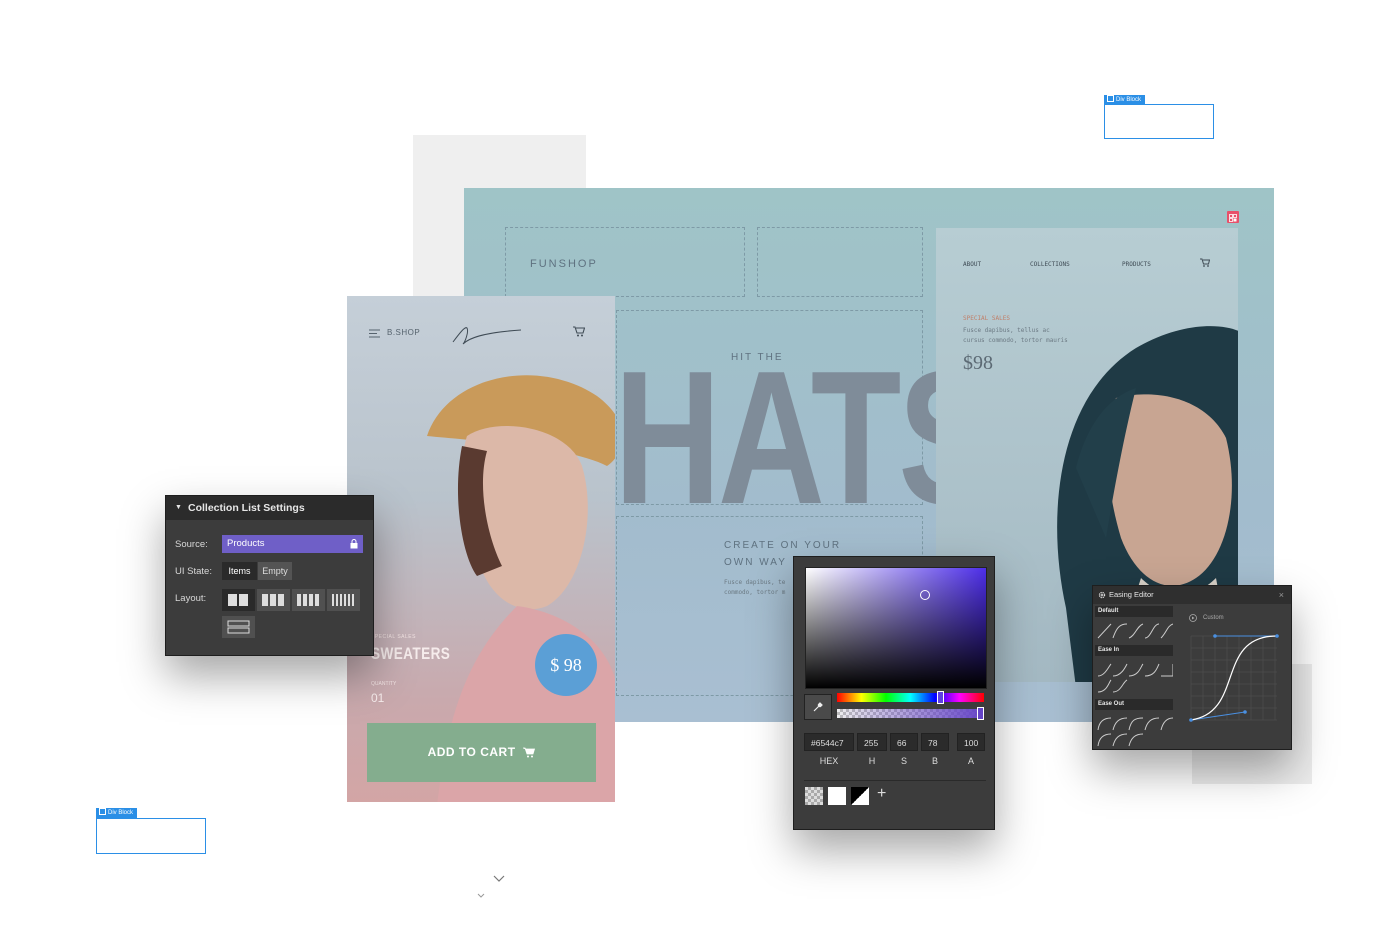 The image size is (1400, 948). What do you see at coordinates (487, 336) in the screenshot?
I see `signature-logo` at bounding box center [487, 336].